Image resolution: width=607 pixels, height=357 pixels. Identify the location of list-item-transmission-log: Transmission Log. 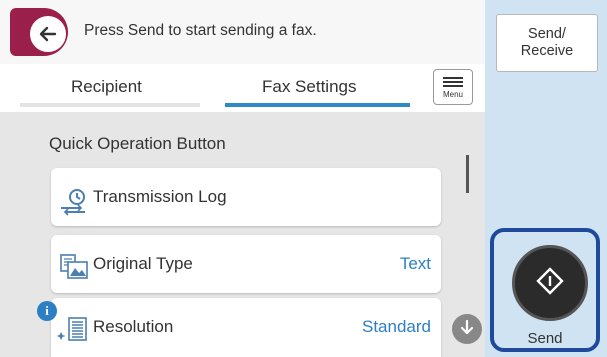
(246, 197).